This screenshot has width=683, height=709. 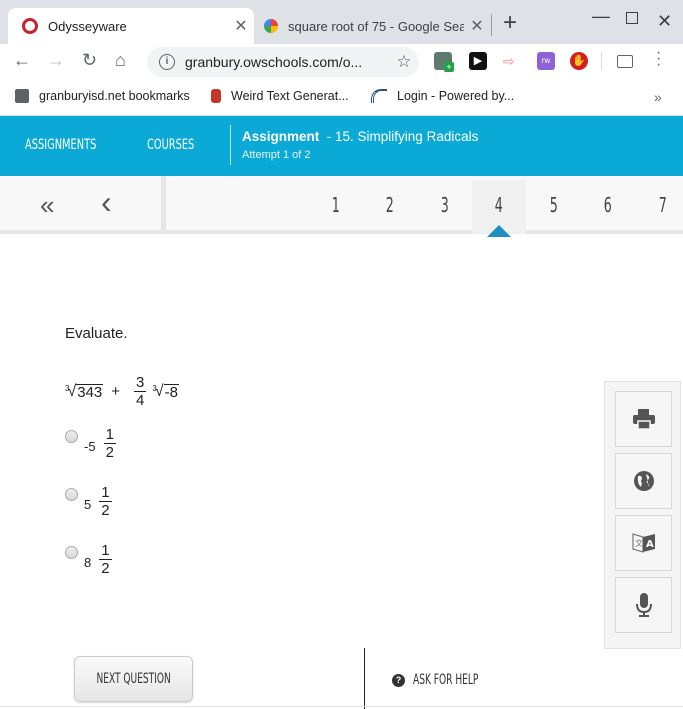 What do you see at coordinates (398, 680) in the screenshot?
I see `help-icon: ?` at bounding box center [398, 680].